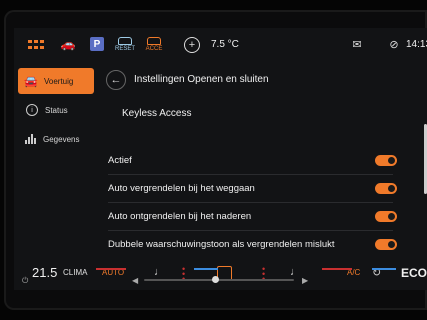 The image size is (427, 320). Describe the element at coordinates (180, 216) in the screenshot. I see `setting-label: Auto ontgrendelen bij het naderen` at that location.